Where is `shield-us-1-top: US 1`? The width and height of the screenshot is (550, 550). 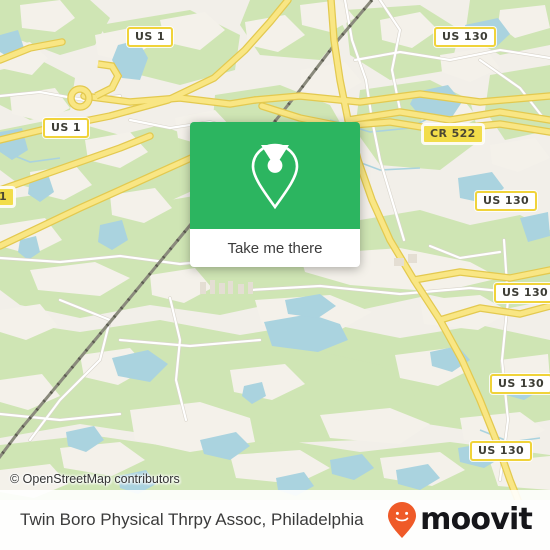 shield-us-1-top: US 1 is located at coordinates (150, 37).